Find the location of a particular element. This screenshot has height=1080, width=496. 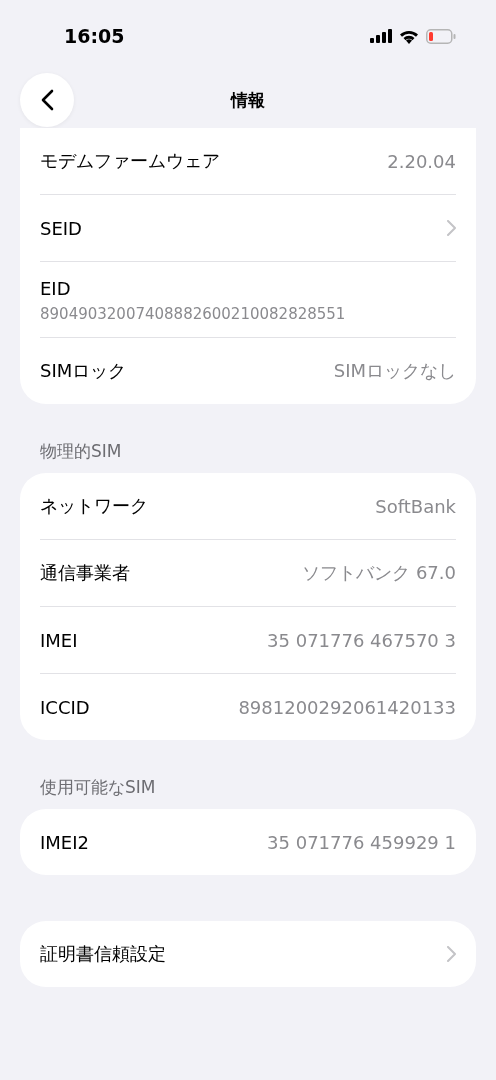

back-icon is located at coordinates (47, 100).